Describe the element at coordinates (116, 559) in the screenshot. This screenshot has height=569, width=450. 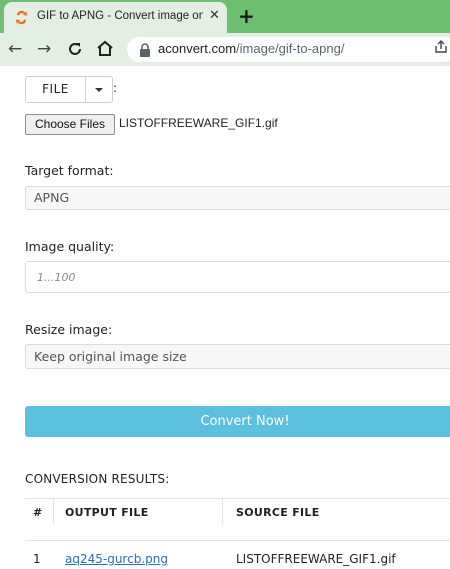
I see `output-file-link: aq245-gurcb.png` at that location.